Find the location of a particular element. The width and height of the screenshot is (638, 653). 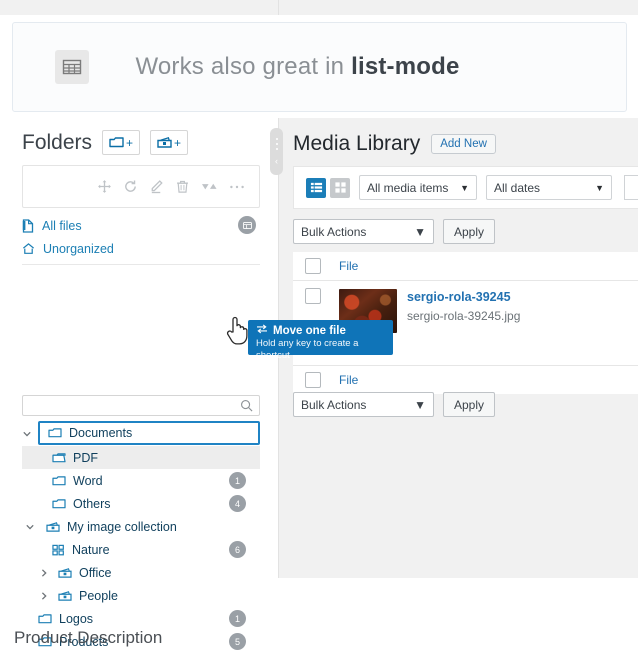

drag-tooltip-line1: Move one file is located at coordinates (320, 331).